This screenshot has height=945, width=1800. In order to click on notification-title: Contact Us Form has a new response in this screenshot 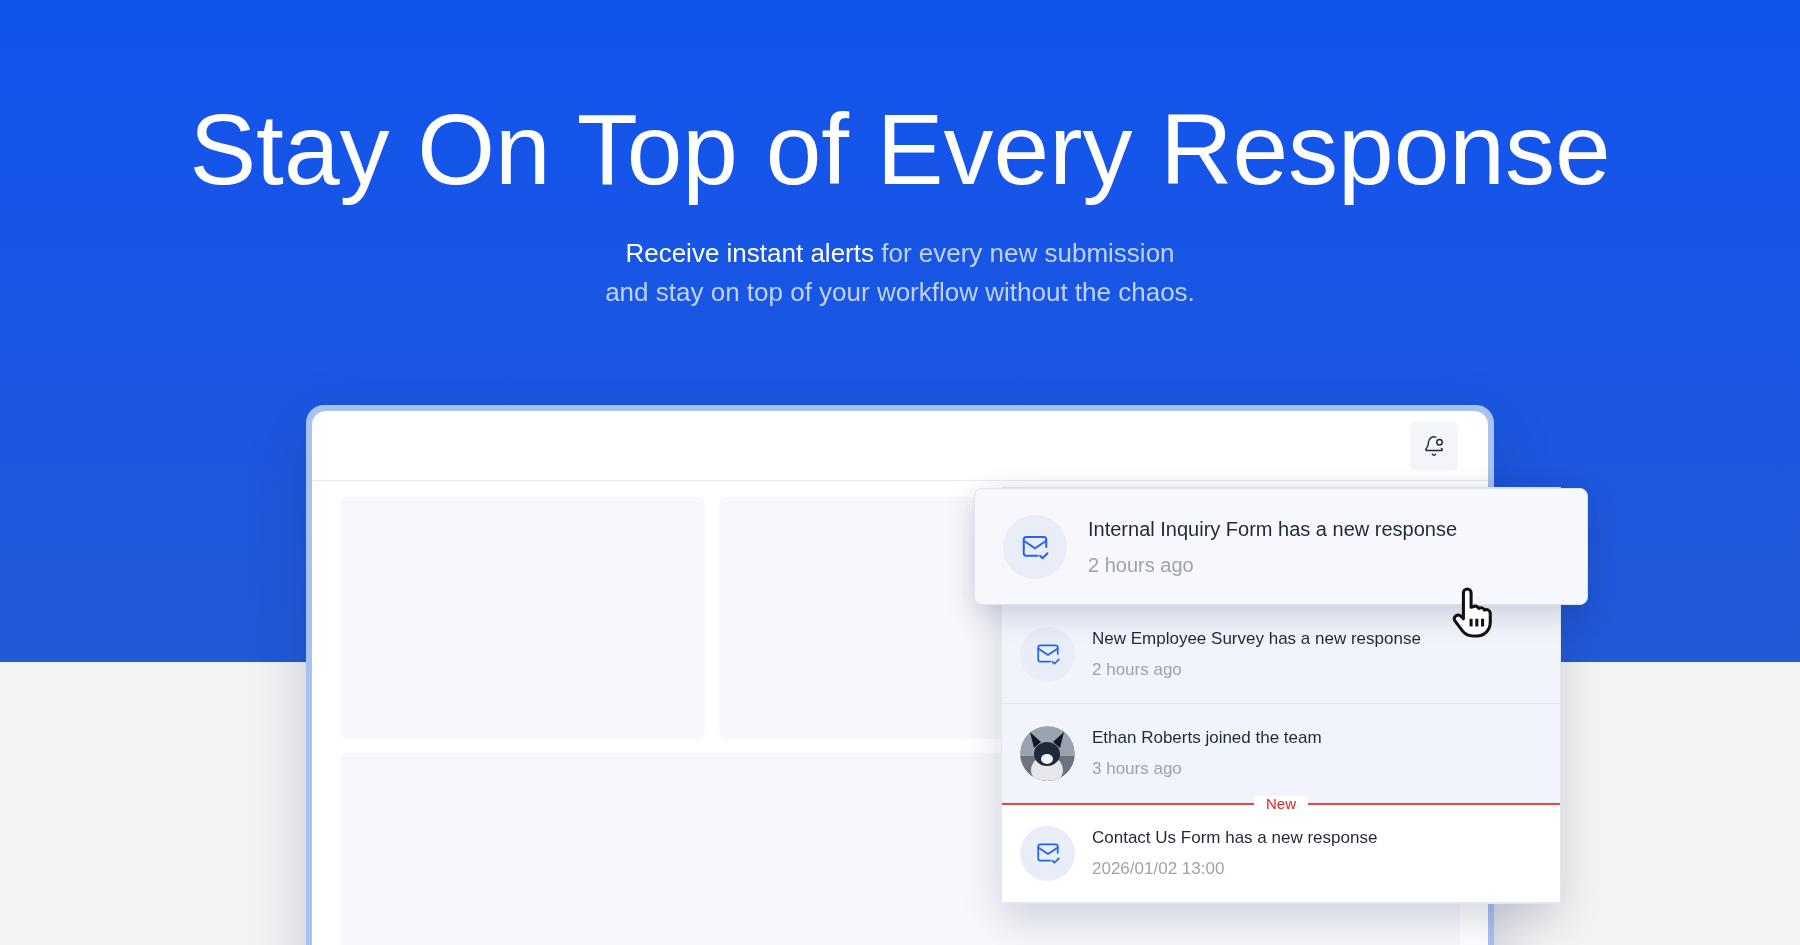, I will do `click(1235, 837)`.